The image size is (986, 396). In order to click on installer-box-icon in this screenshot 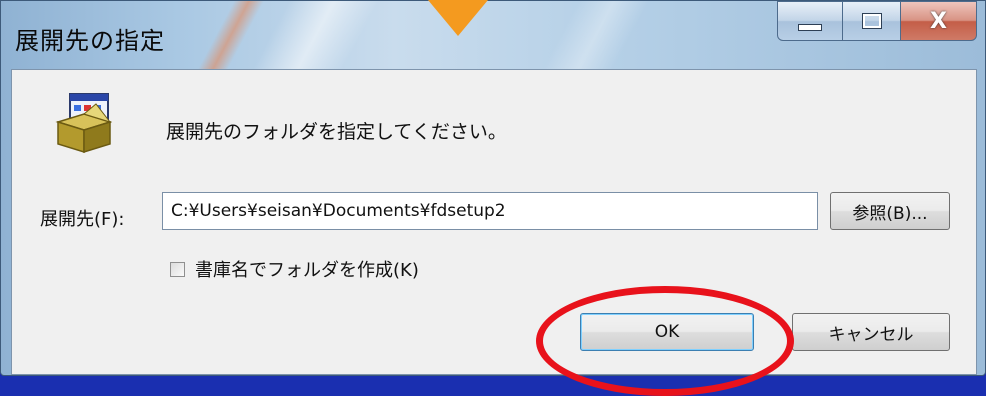, I will do `click(83, 123)`.